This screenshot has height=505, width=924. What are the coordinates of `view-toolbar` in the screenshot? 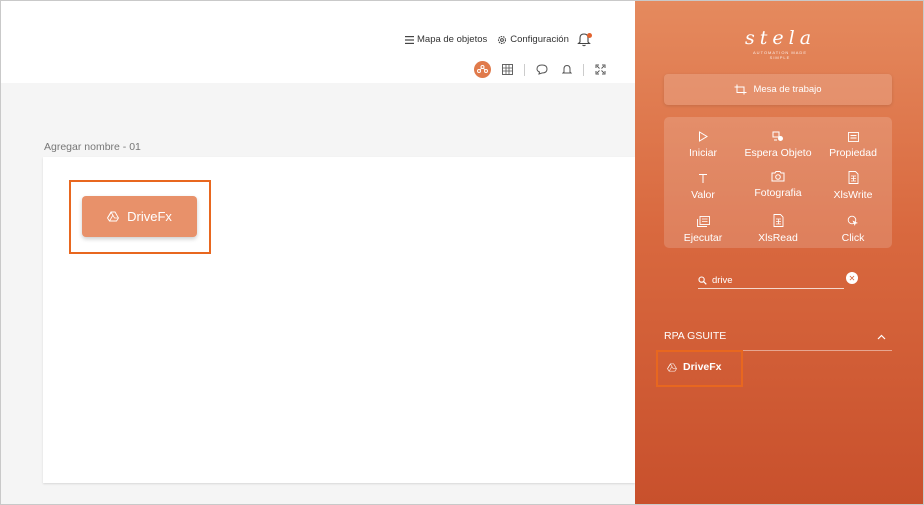 It's located at (541, 69).